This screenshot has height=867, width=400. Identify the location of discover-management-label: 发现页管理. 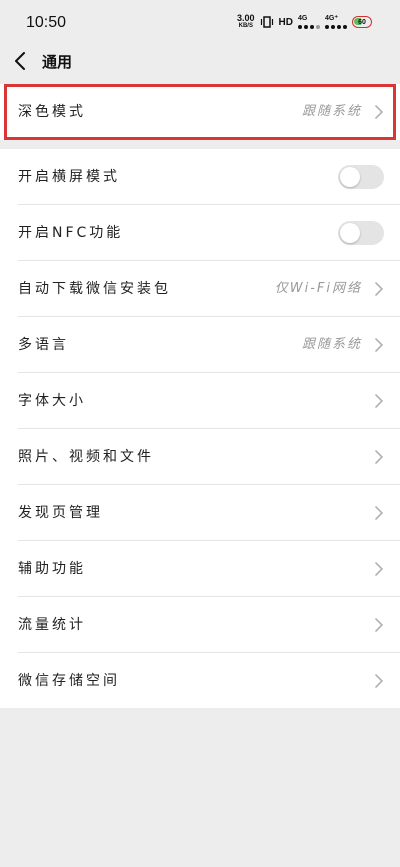
(60, 513).